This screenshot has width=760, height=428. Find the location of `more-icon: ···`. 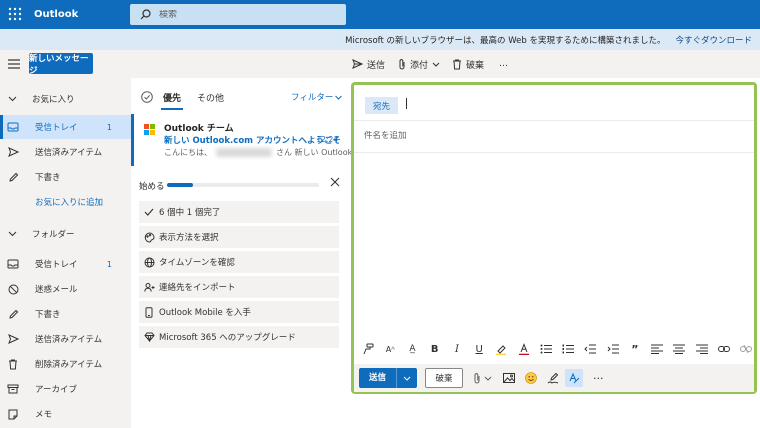

more-icon: ··· is located at coordinates (598, 378).